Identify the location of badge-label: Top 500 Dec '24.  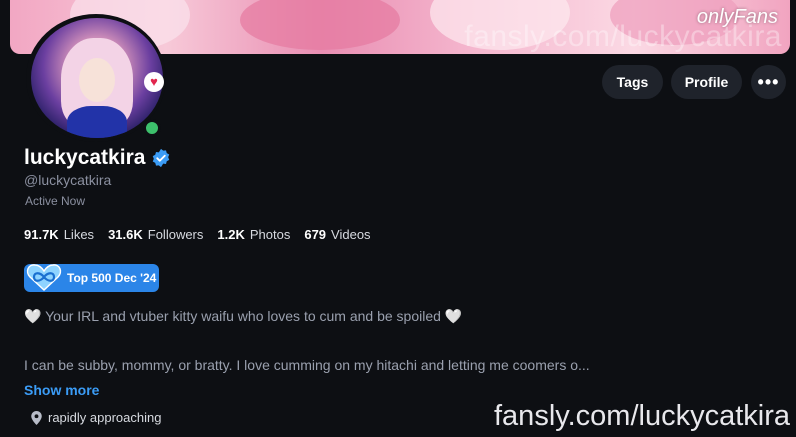
(112, 278).